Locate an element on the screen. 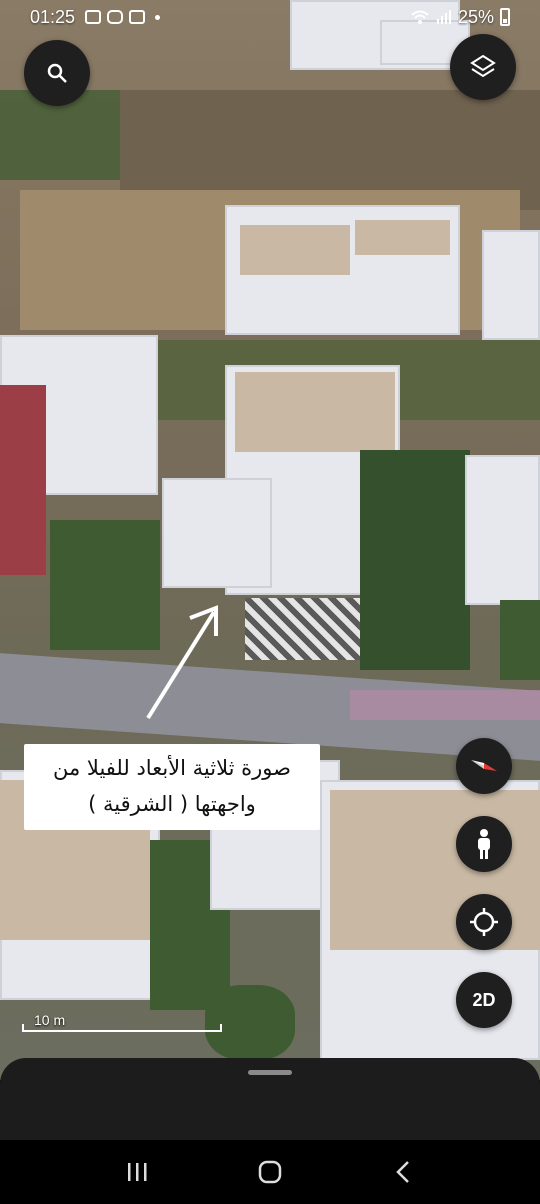  view-mode-button: 2D is located at coordinates (484, 1000).